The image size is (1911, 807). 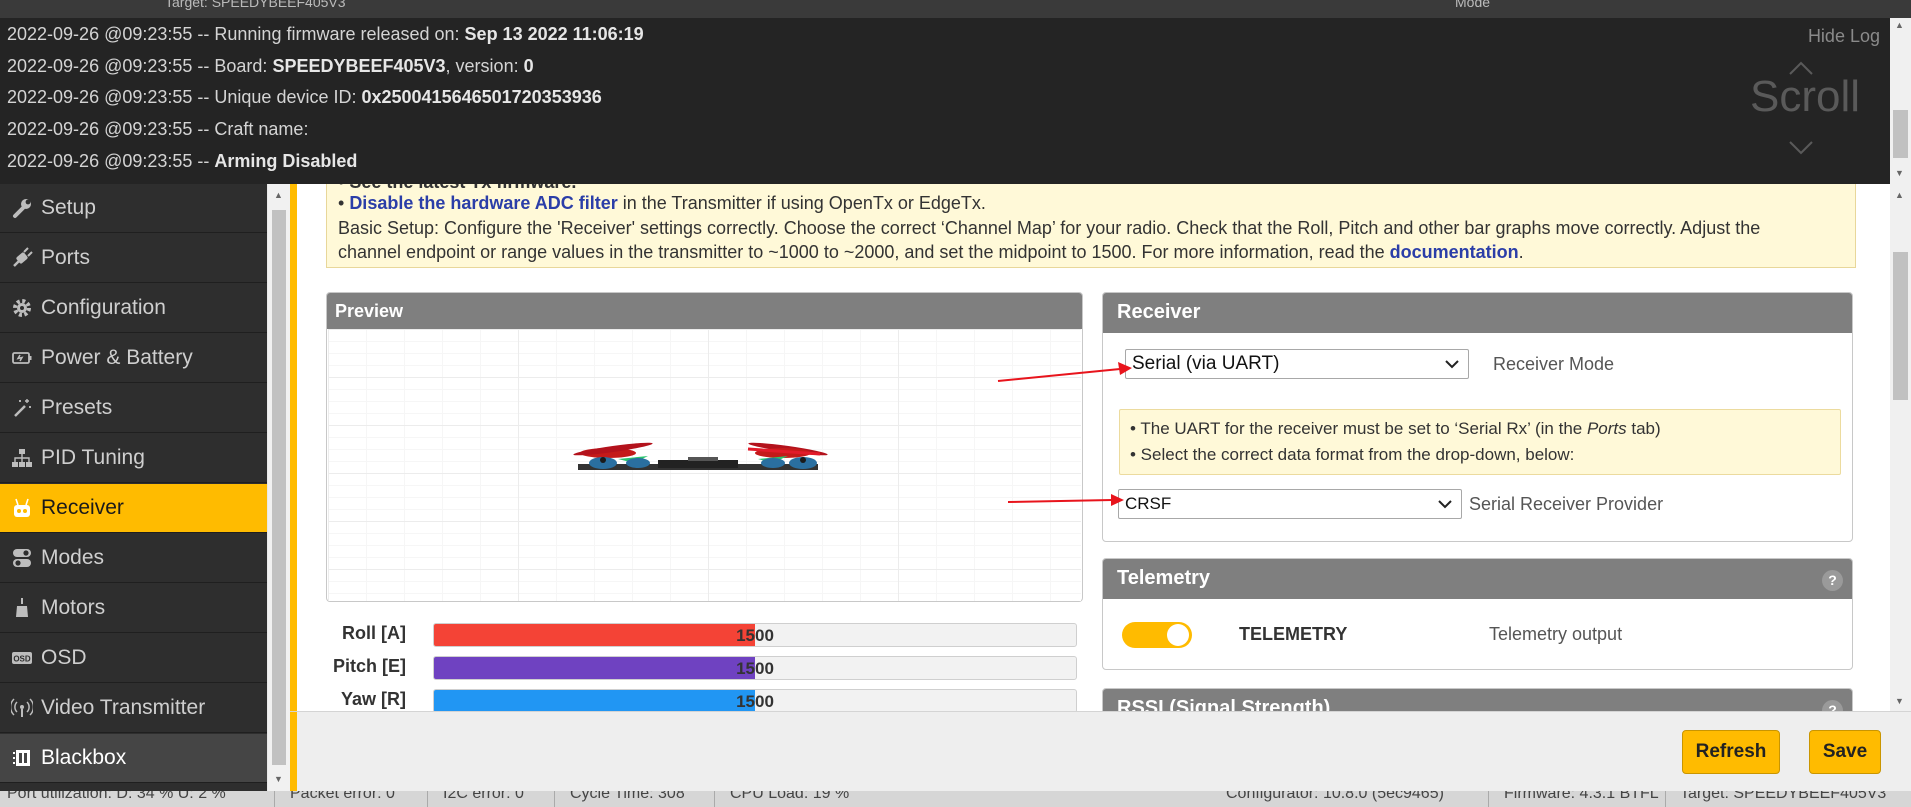 I want to click on drone-model-icon, so click(x=700, y=456).